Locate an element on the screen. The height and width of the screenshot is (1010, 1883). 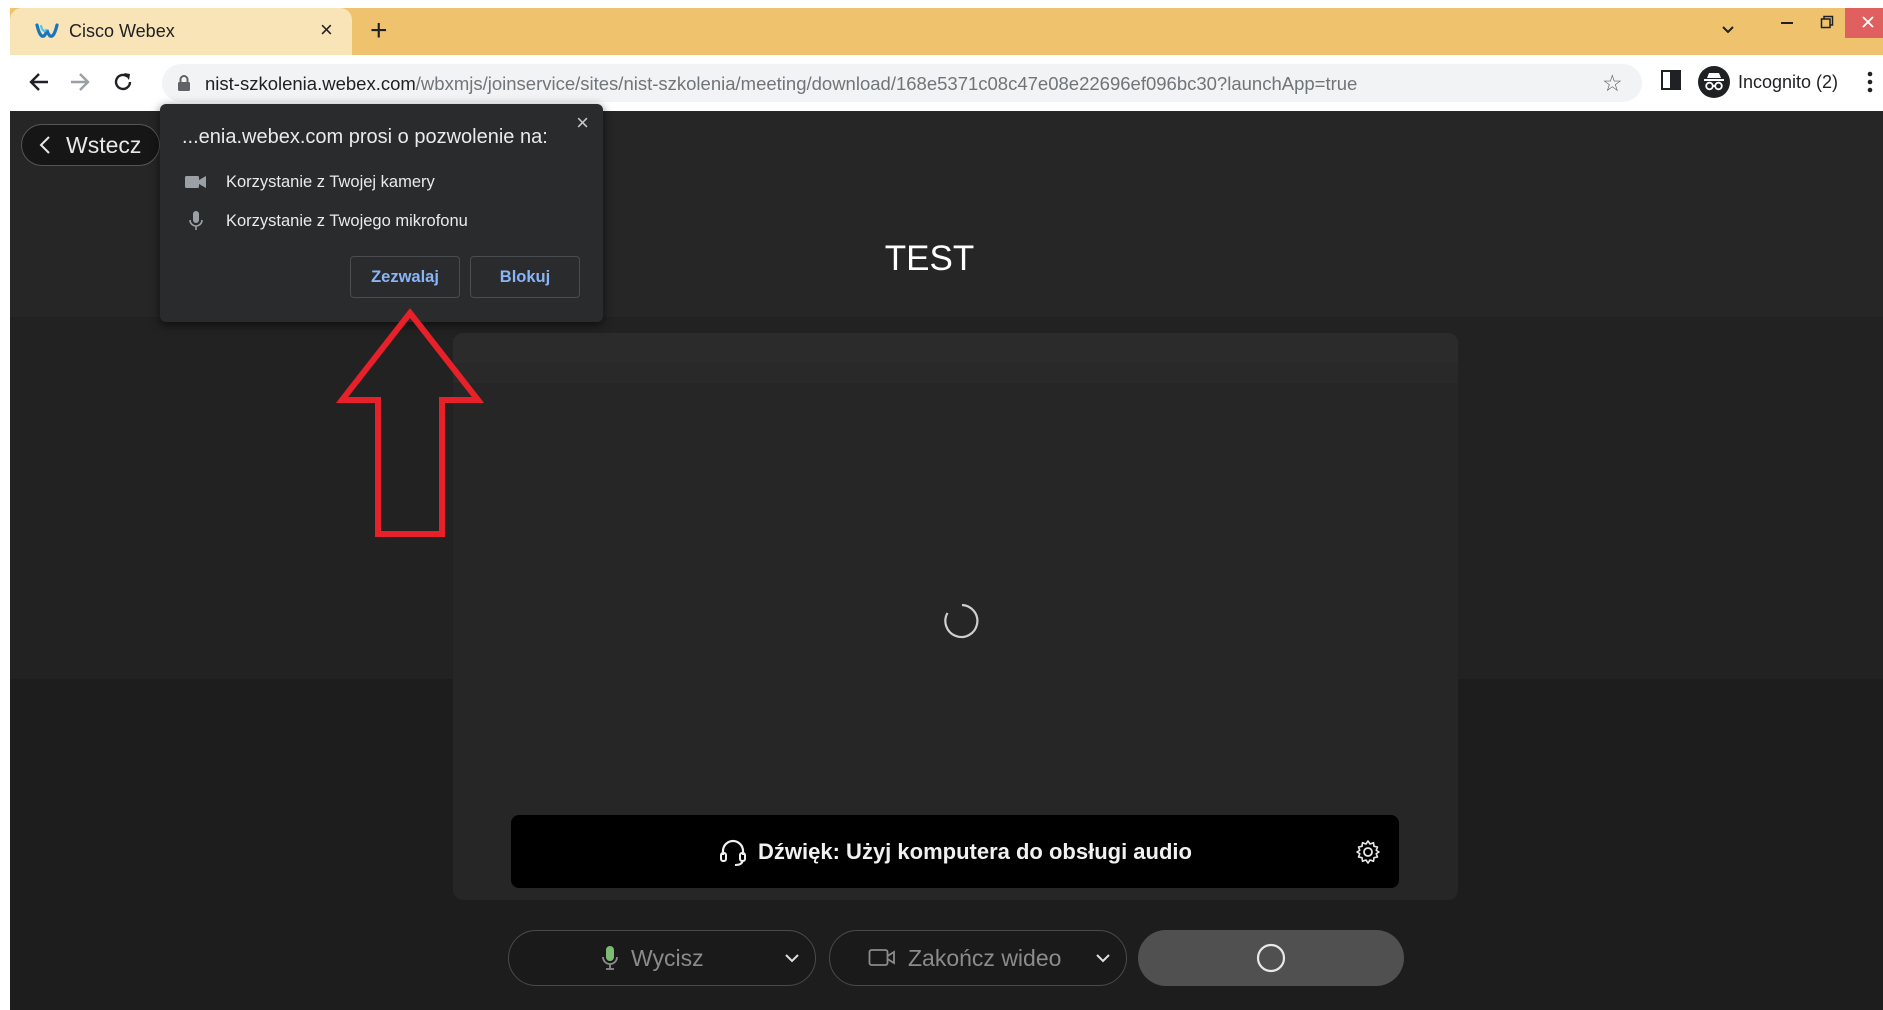
audio-option-bar: Dźwięk: Użyj komputera do obsługi audio is located at coordinates (955, 851).